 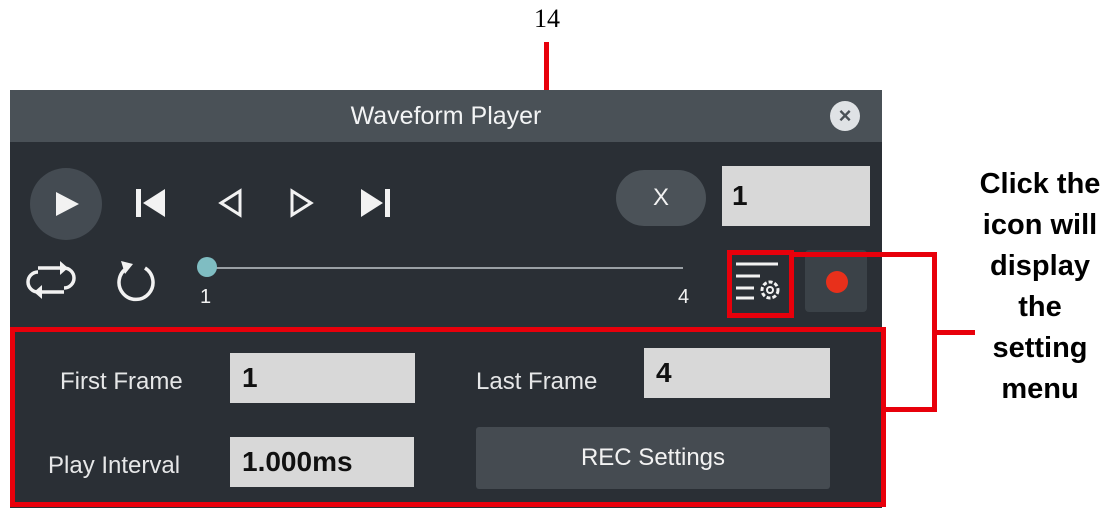 I want to click on close-button: ×, so click(x=845, y=116).